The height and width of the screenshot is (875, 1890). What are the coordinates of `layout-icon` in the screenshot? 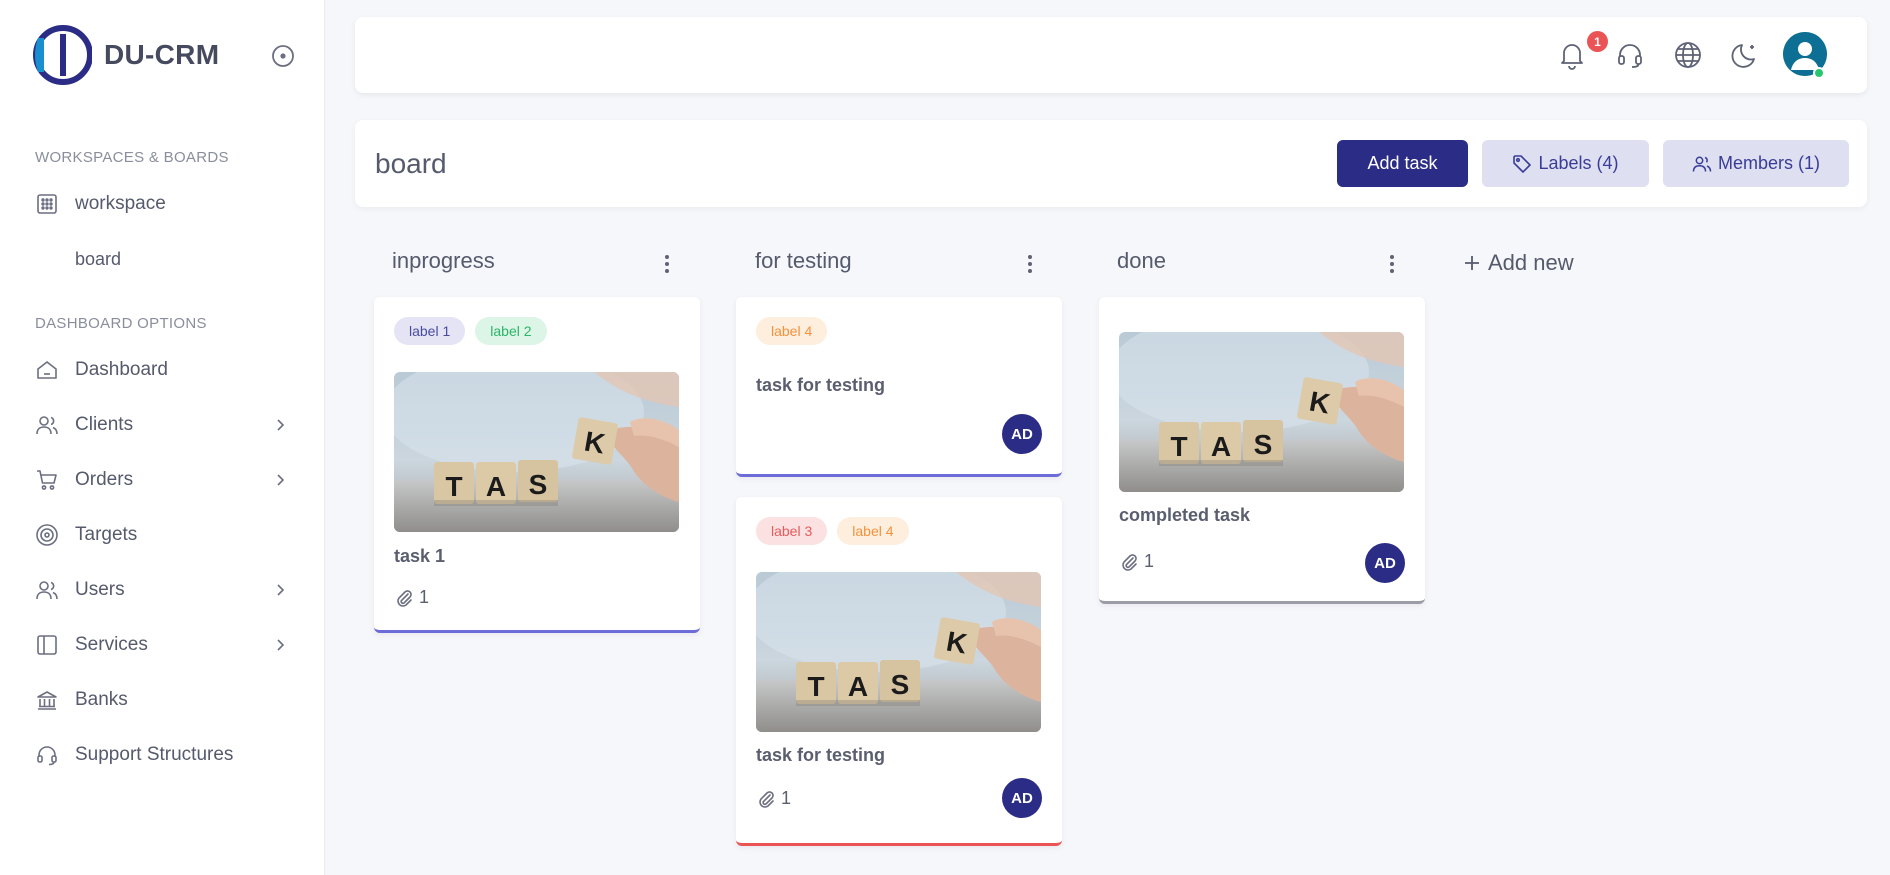 It's located at (47, 645).